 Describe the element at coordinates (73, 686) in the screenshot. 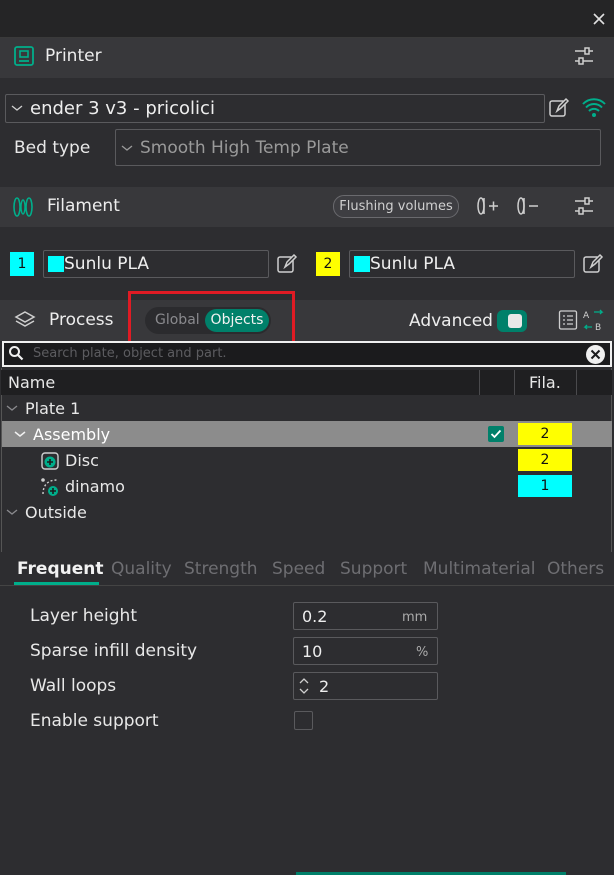

I see `wall-loops-label: Wall loops` at that location.